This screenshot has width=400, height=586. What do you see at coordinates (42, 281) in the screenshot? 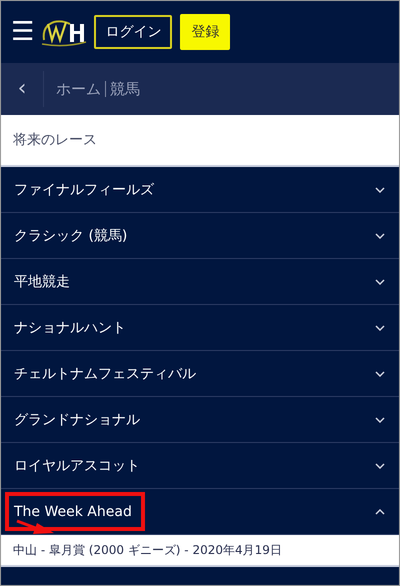
I see `accordion-label: 平地競走` at bounding box center [42, 281].